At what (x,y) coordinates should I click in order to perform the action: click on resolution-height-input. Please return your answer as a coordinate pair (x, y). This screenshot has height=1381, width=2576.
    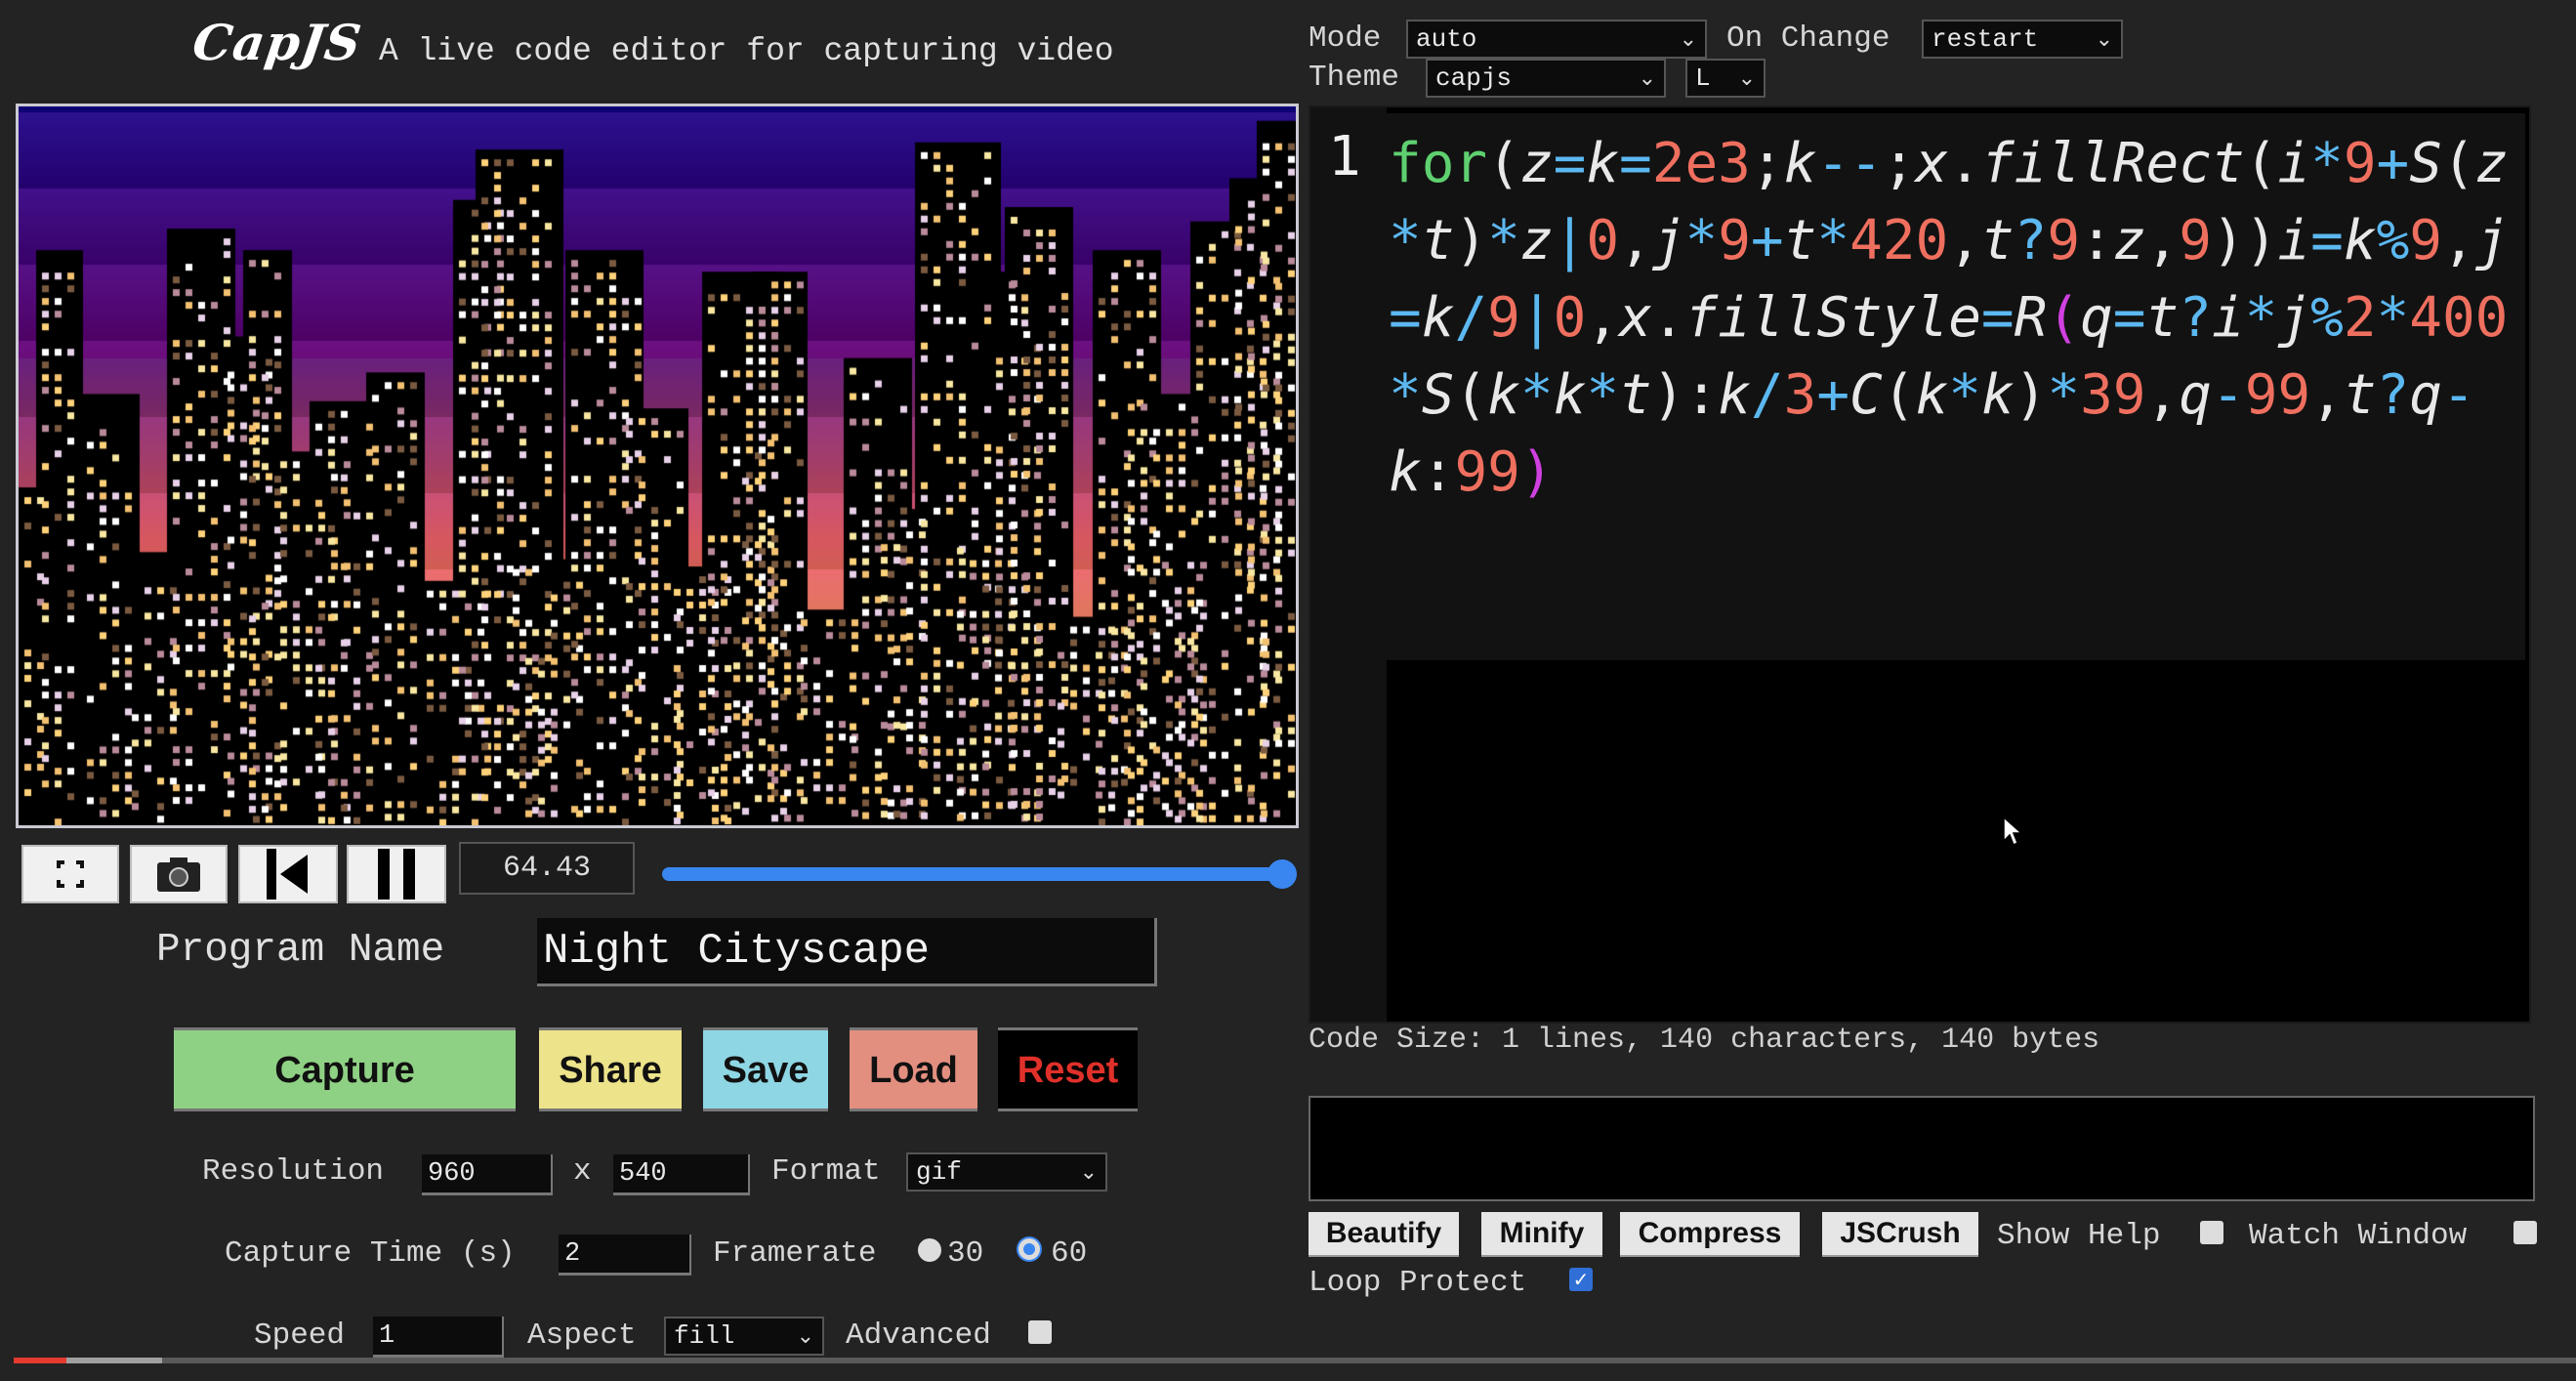
    Looking at the image, I should click on (682, 1174).